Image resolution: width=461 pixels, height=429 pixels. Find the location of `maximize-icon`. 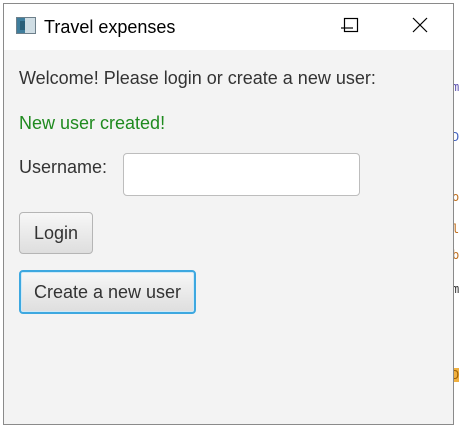

maximize-icon is located at coordinates (351, 25).